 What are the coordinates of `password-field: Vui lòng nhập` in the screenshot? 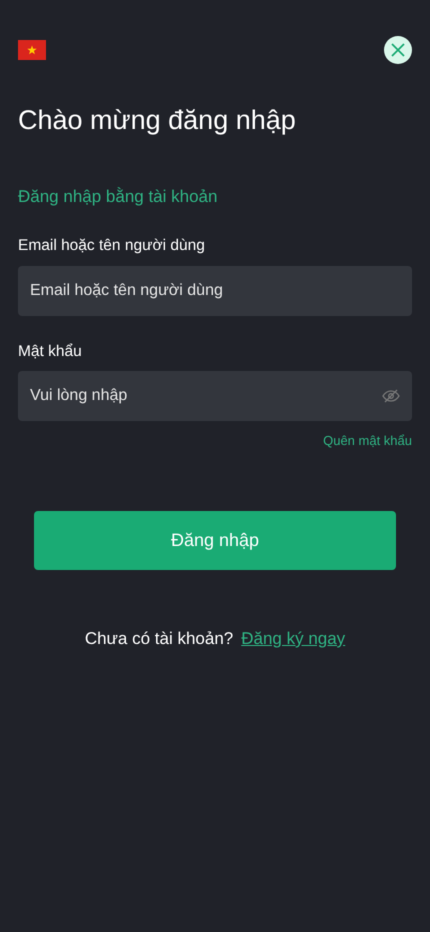 It's located at (215, 395).